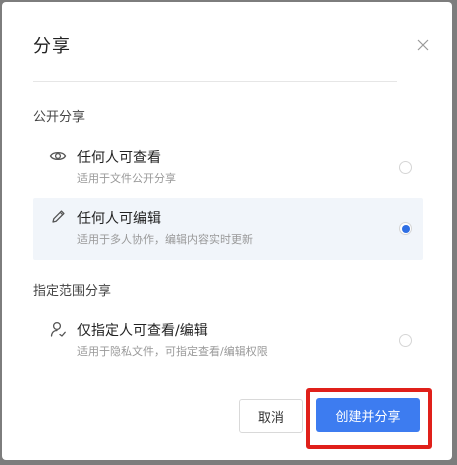 This screenshot has height=465, width=457. I want to click on section-label-public: 公开分享, so click(59, 117).